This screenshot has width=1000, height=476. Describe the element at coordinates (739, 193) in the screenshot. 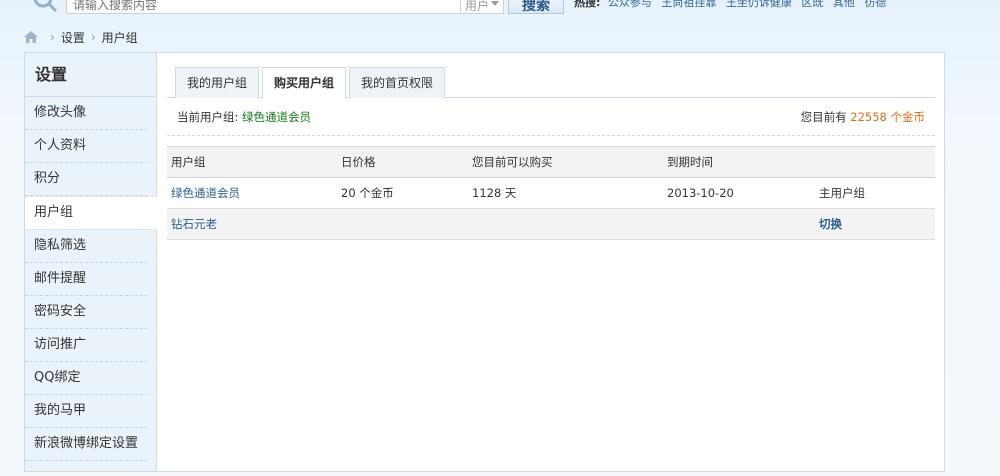

I see `table-cell-expire: 2013-10-20` at that location.